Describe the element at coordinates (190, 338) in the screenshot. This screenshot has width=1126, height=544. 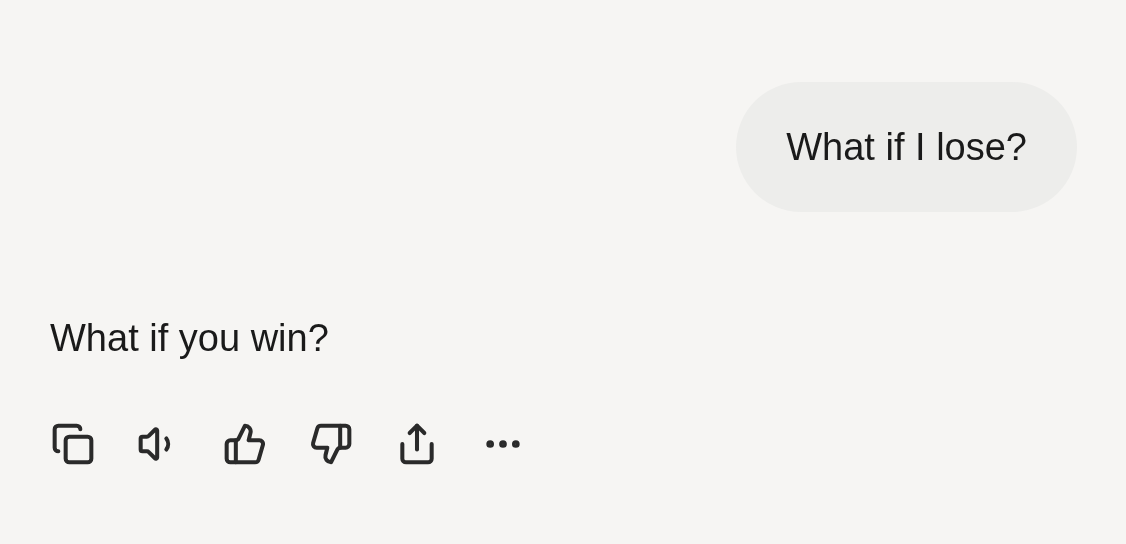
I see `assistant-message: What if you win?` at that location.